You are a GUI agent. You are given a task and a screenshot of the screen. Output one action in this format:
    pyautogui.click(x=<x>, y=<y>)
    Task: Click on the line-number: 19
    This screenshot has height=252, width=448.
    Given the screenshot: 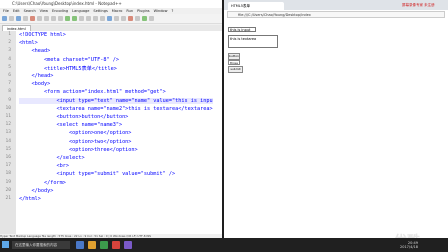 What is the action you would take?
    pyautogui.click(x=8, y=182)
    